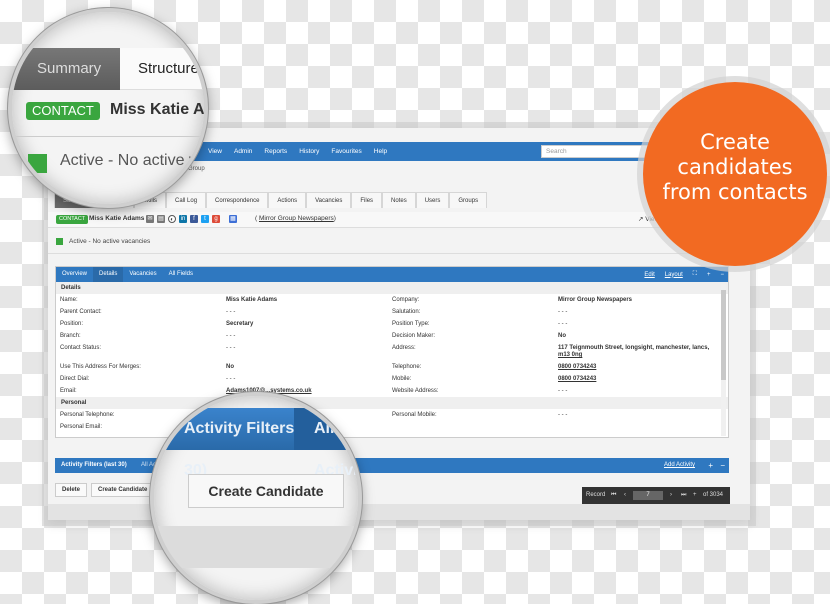  What do you see at coordinates (596, 495) in the screenshot?
I see `record-label: Record` at bounding box center [596, 495].